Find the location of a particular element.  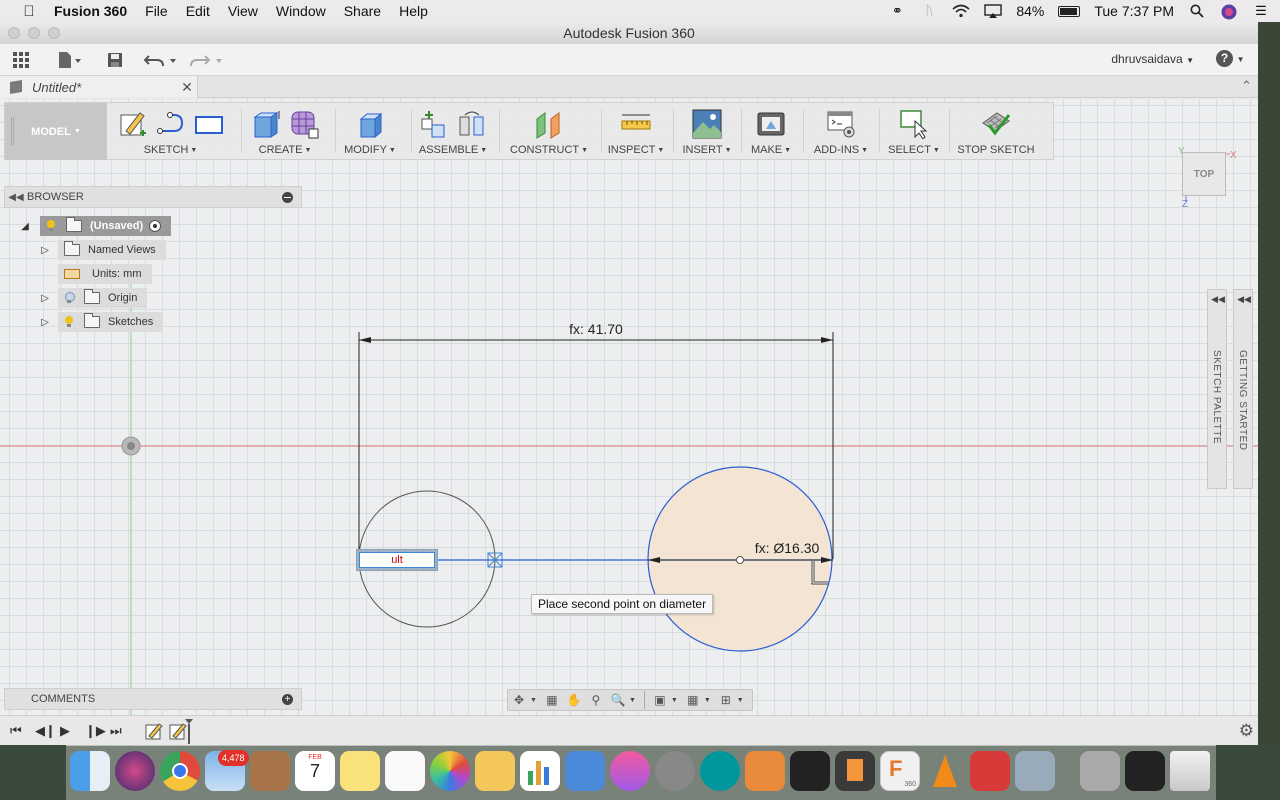

save-icon is located at coordinates (115, 60).